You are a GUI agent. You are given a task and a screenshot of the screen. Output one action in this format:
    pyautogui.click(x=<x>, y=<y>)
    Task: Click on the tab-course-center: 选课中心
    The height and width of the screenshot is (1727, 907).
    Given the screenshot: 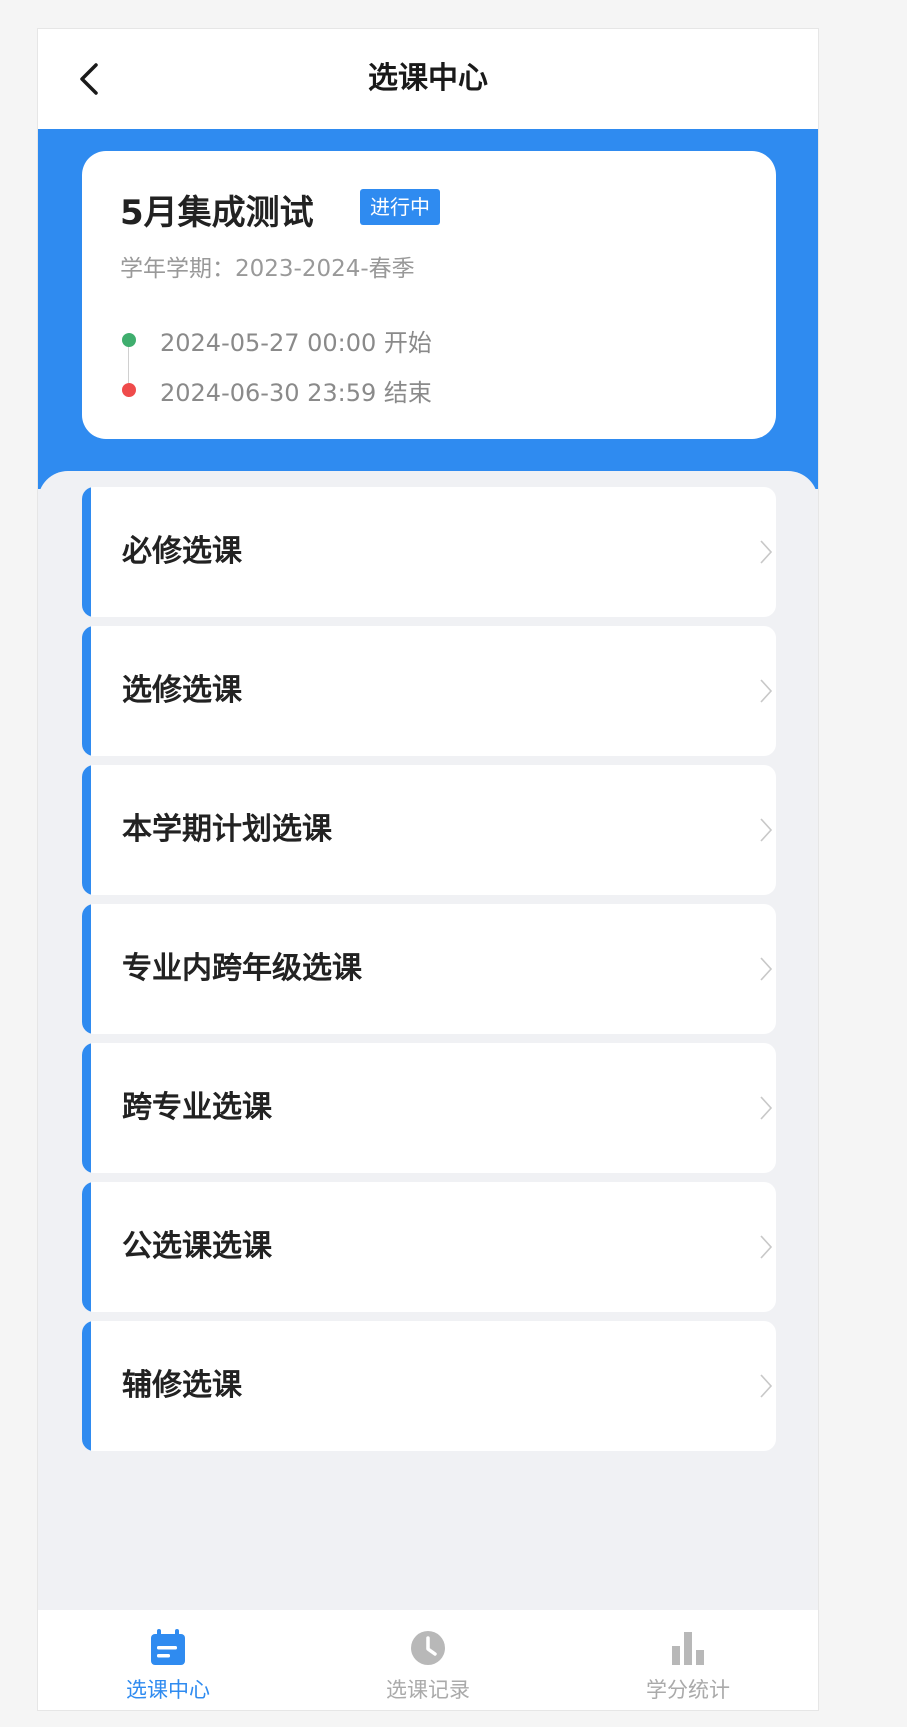 What is the action you would take?
    pyautogui.click(x=168, y=1660)
    